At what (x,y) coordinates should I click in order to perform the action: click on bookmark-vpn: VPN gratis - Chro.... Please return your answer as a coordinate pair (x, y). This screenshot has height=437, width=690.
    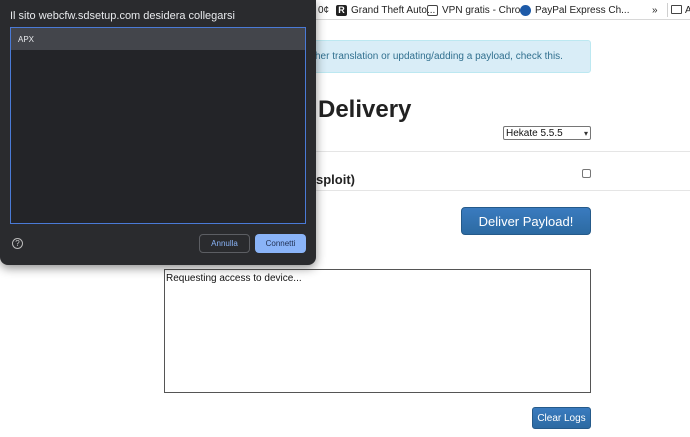
    Looking at the image, I should click on (478, 10).